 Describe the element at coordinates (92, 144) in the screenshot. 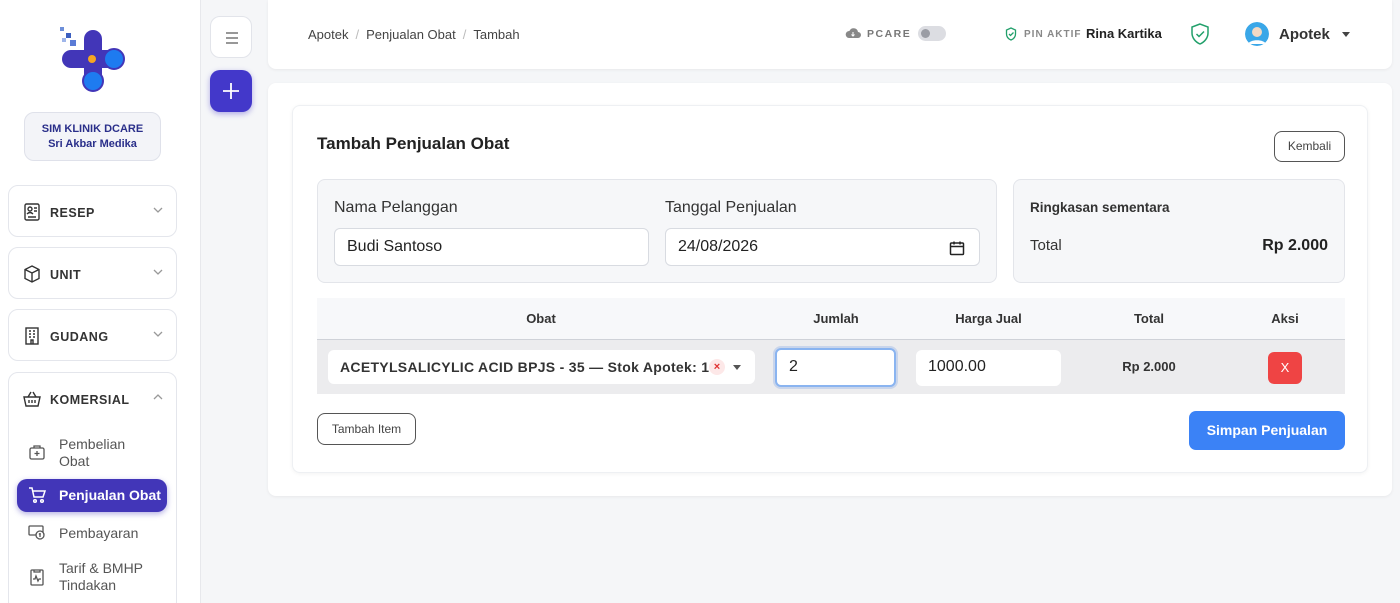

I see `clinic-branch: Sri Akbar Medika` at that location.